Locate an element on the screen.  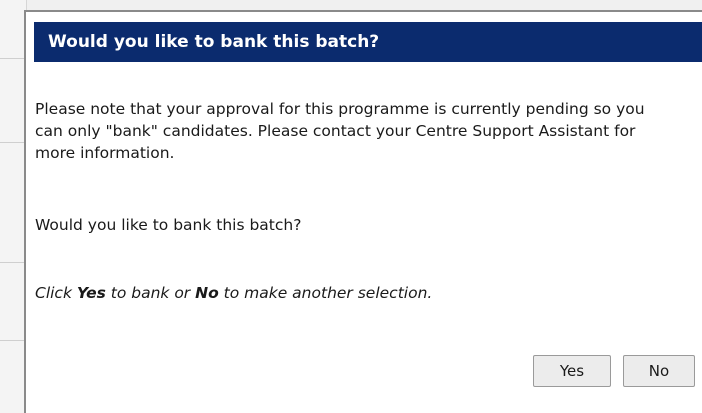
hint-middle: to bank or is located at coordinates (150, 293).